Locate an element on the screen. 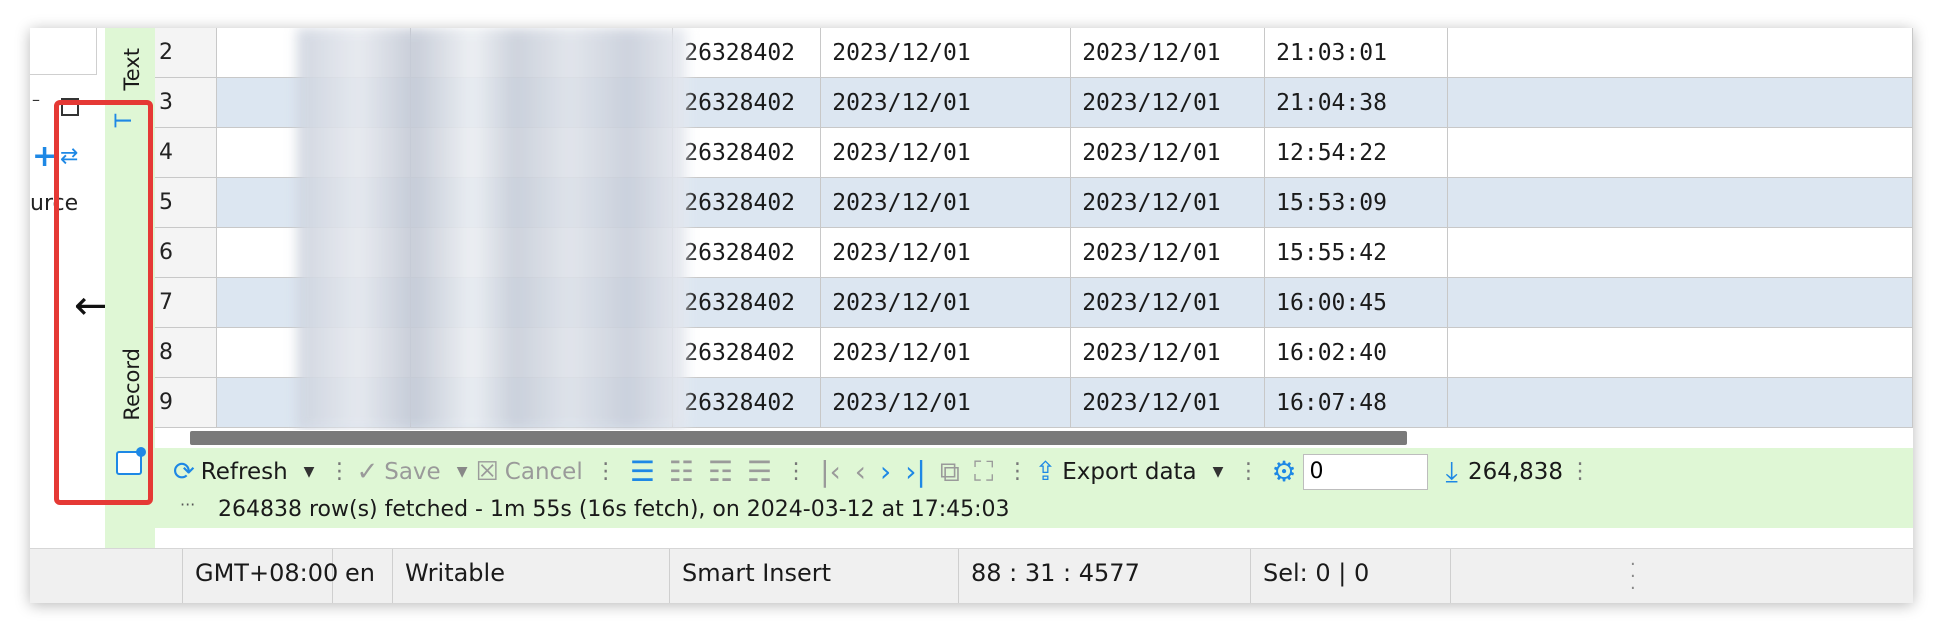 This screenshot has width=1943, height=631. more-icon: ··· is located at coordinates (187, 504).